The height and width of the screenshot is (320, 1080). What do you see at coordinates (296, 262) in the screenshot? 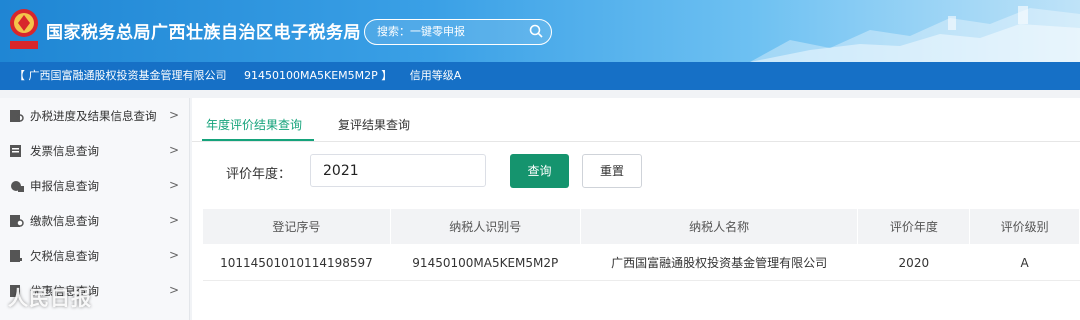
I see `registration-number-cell: 10114501010114198597` at bounding box center [296, 262].